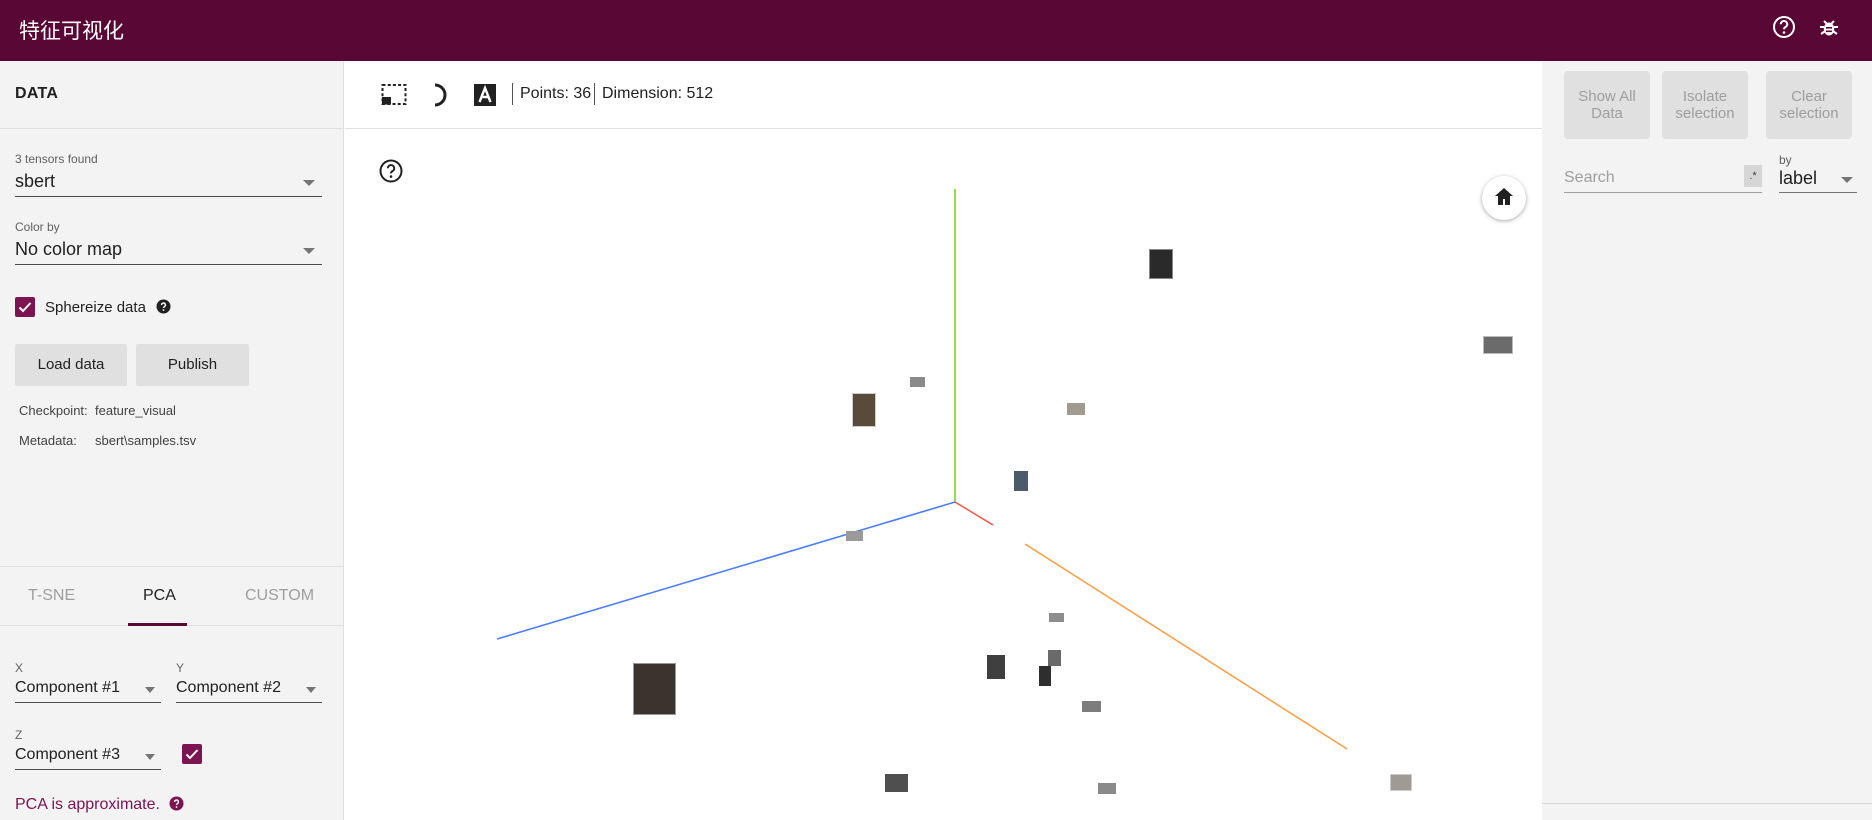 The width and height of the screenshot is (1872, 820). What do you see at coordinates (168, 181) in the screenshot?
I see `tensor-select: sbert` at bounding box center [168, 181].